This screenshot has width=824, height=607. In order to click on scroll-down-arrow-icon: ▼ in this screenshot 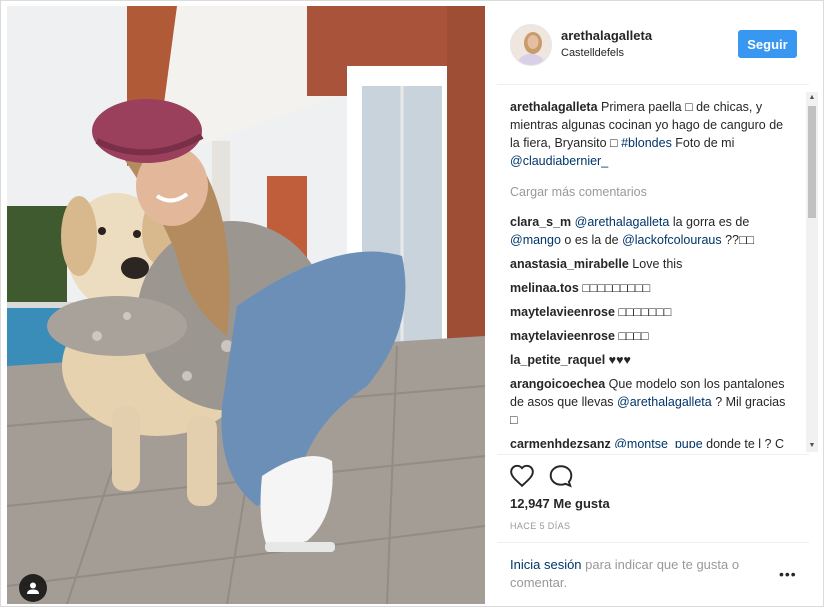, I will do `click(812, 446)`.